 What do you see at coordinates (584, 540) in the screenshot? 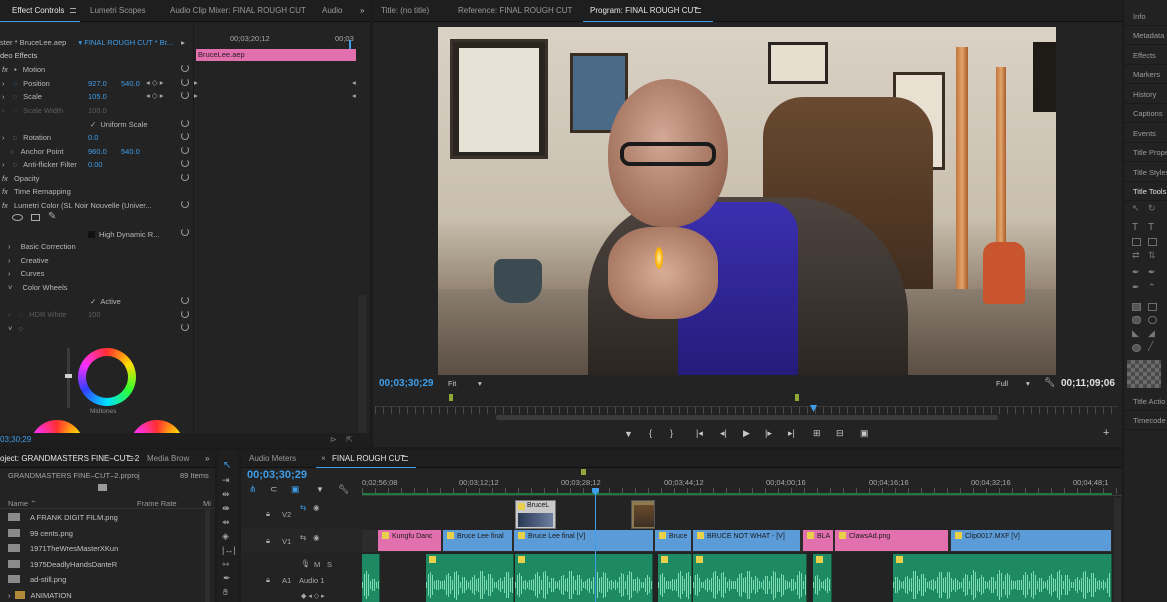
I see `v1-clip: Bruce Lee final [V]` at bounding box center [584, 540].